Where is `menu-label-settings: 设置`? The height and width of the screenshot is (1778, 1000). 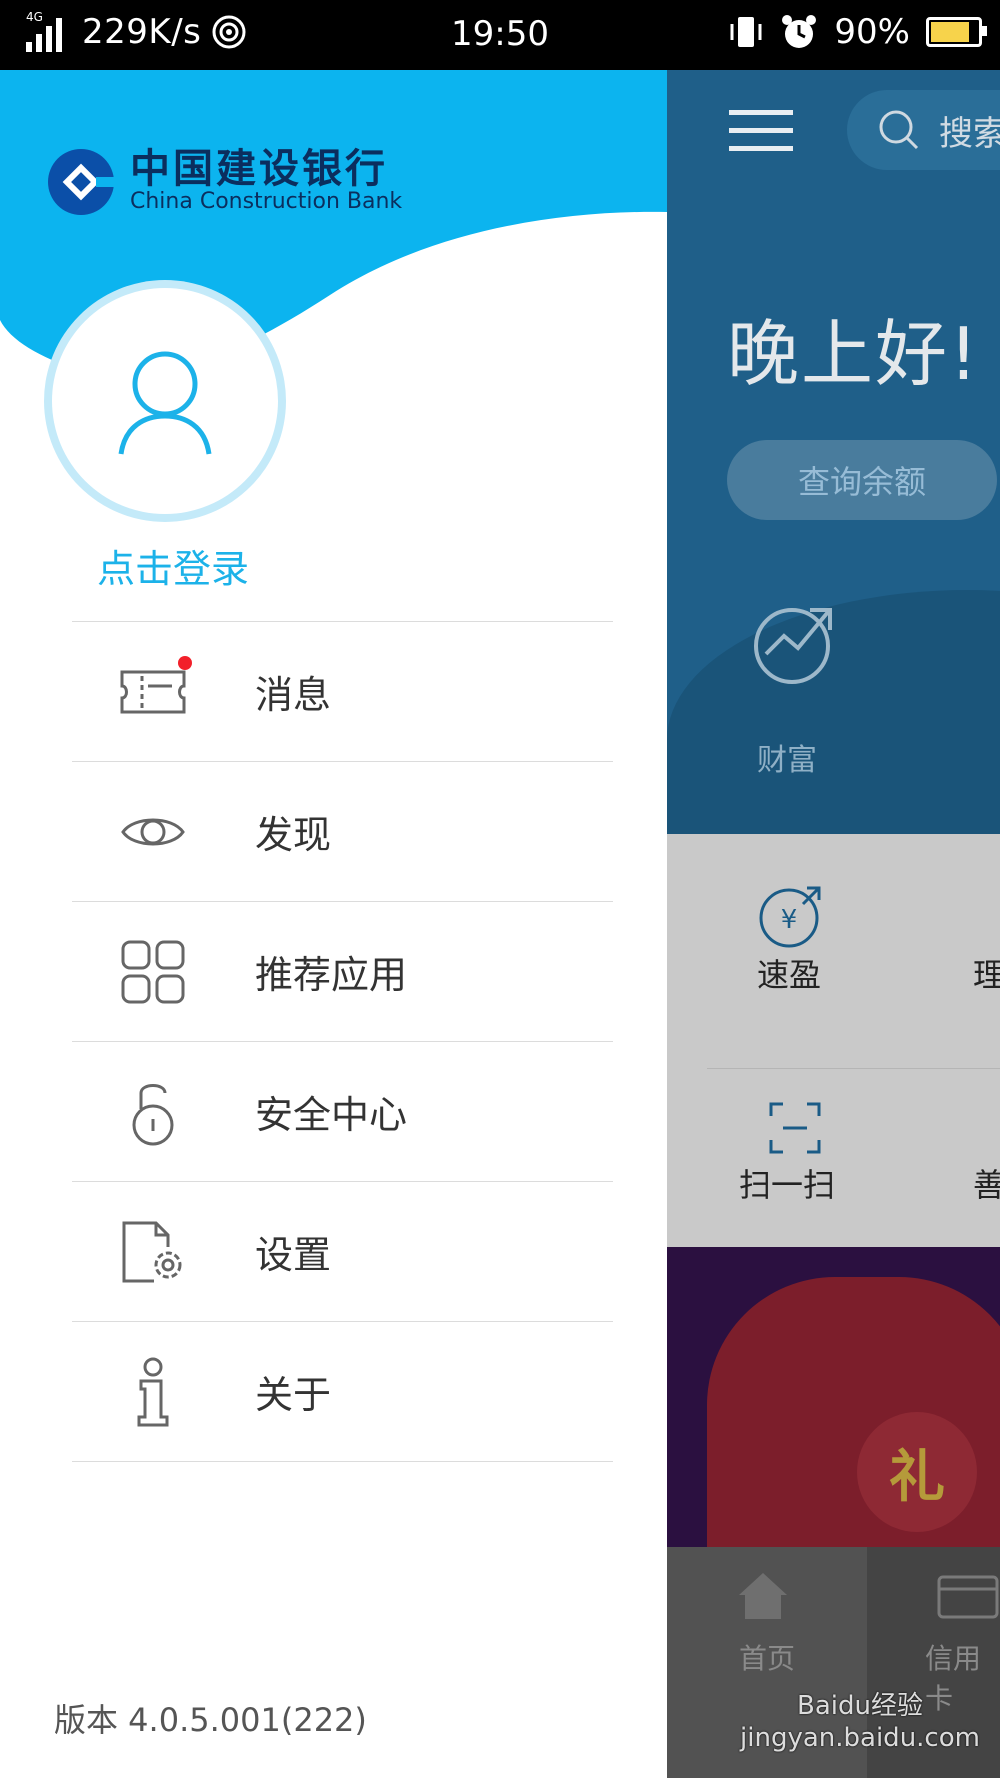 menu-label-settings: 设置 is located at coordinates (293, 1255).